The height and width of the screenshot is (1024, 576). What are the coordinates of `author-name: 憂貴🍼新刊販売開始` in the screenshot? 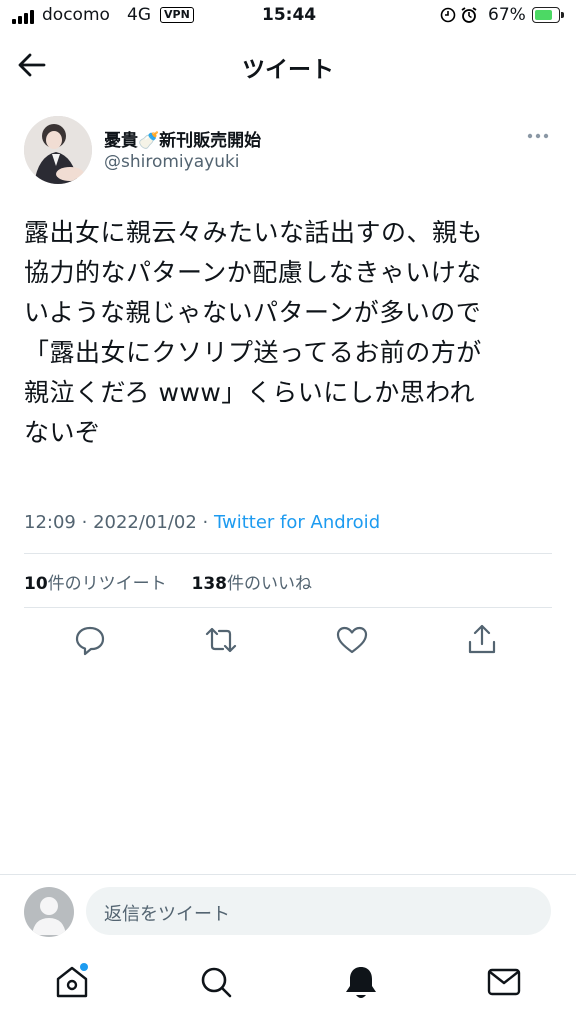 It's located at (182, 138).